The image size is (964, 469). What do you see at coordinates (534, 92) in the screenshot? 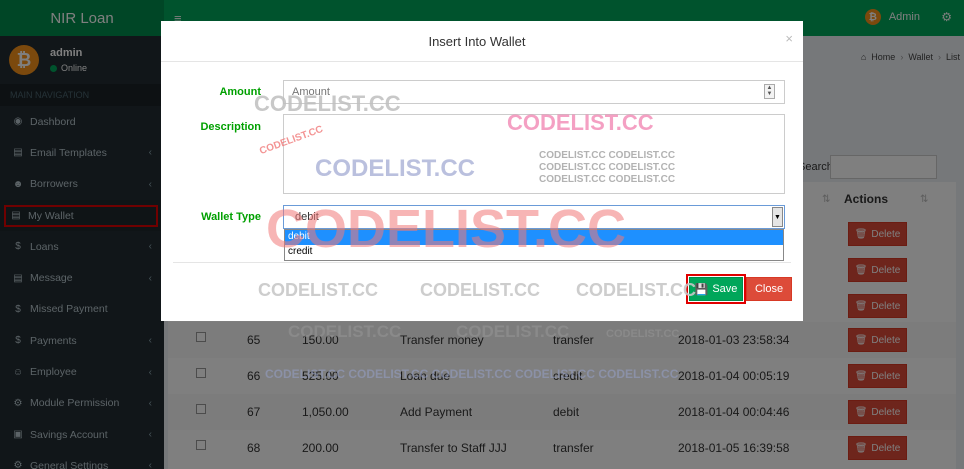
I see `amount-input` at bounding box center [534, 92].